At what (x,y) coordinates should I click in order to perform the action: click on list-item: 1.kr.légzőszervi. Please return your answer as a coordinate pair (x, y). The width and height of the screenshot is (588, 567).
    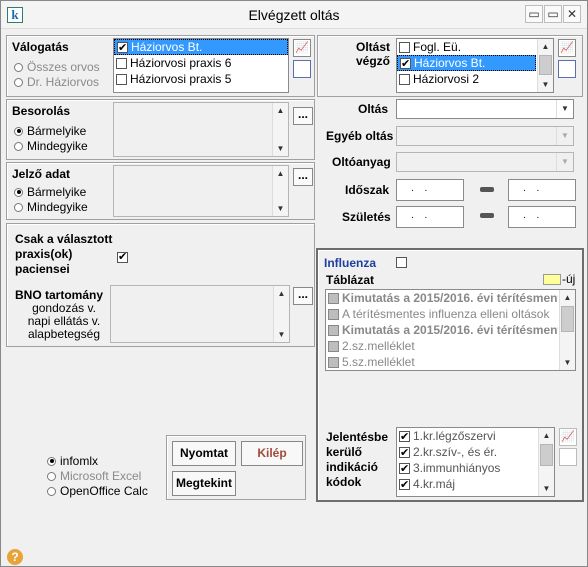
    Looking at the image, I should click on (467, 436).